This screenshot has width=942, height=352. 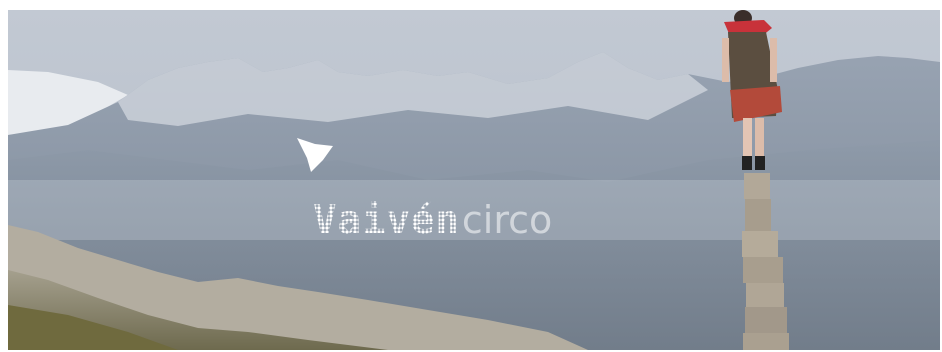 I want to click on brand-logo-primary: Vaivén, so click(x=386, y=220).